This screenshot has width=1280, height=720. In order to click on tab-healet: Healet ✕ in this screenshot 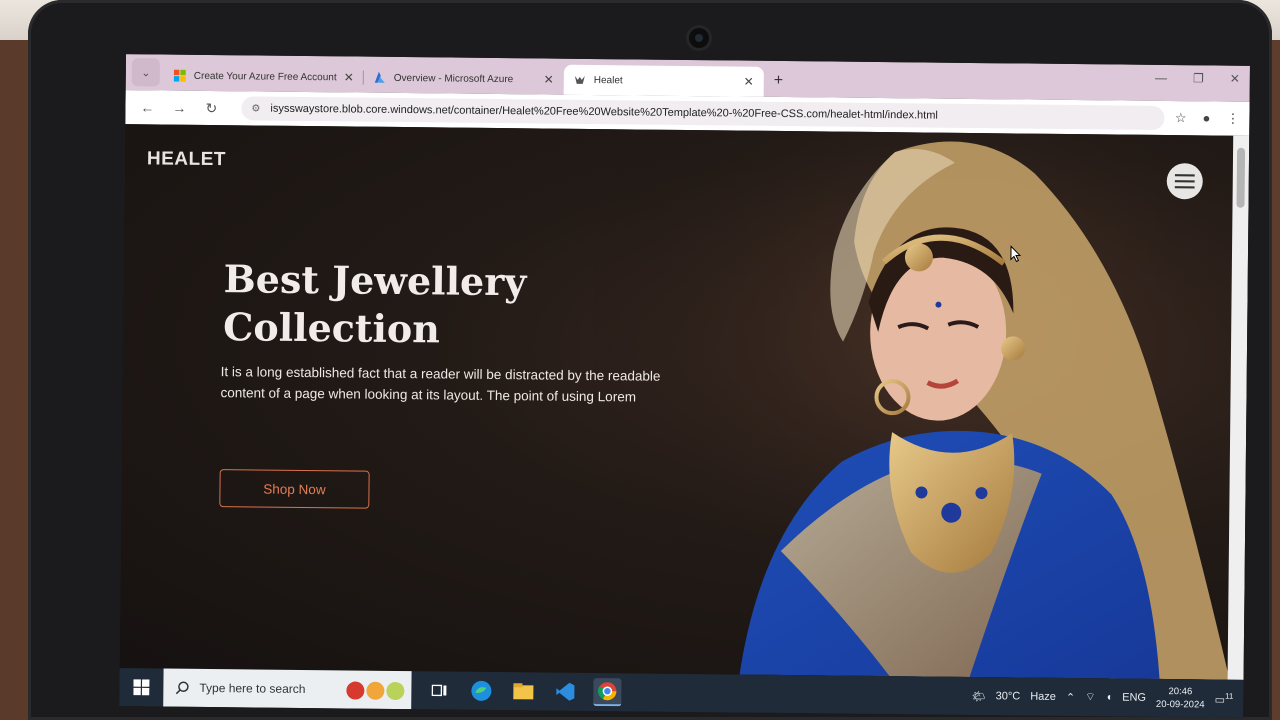, I will do `click(663, 80)`.